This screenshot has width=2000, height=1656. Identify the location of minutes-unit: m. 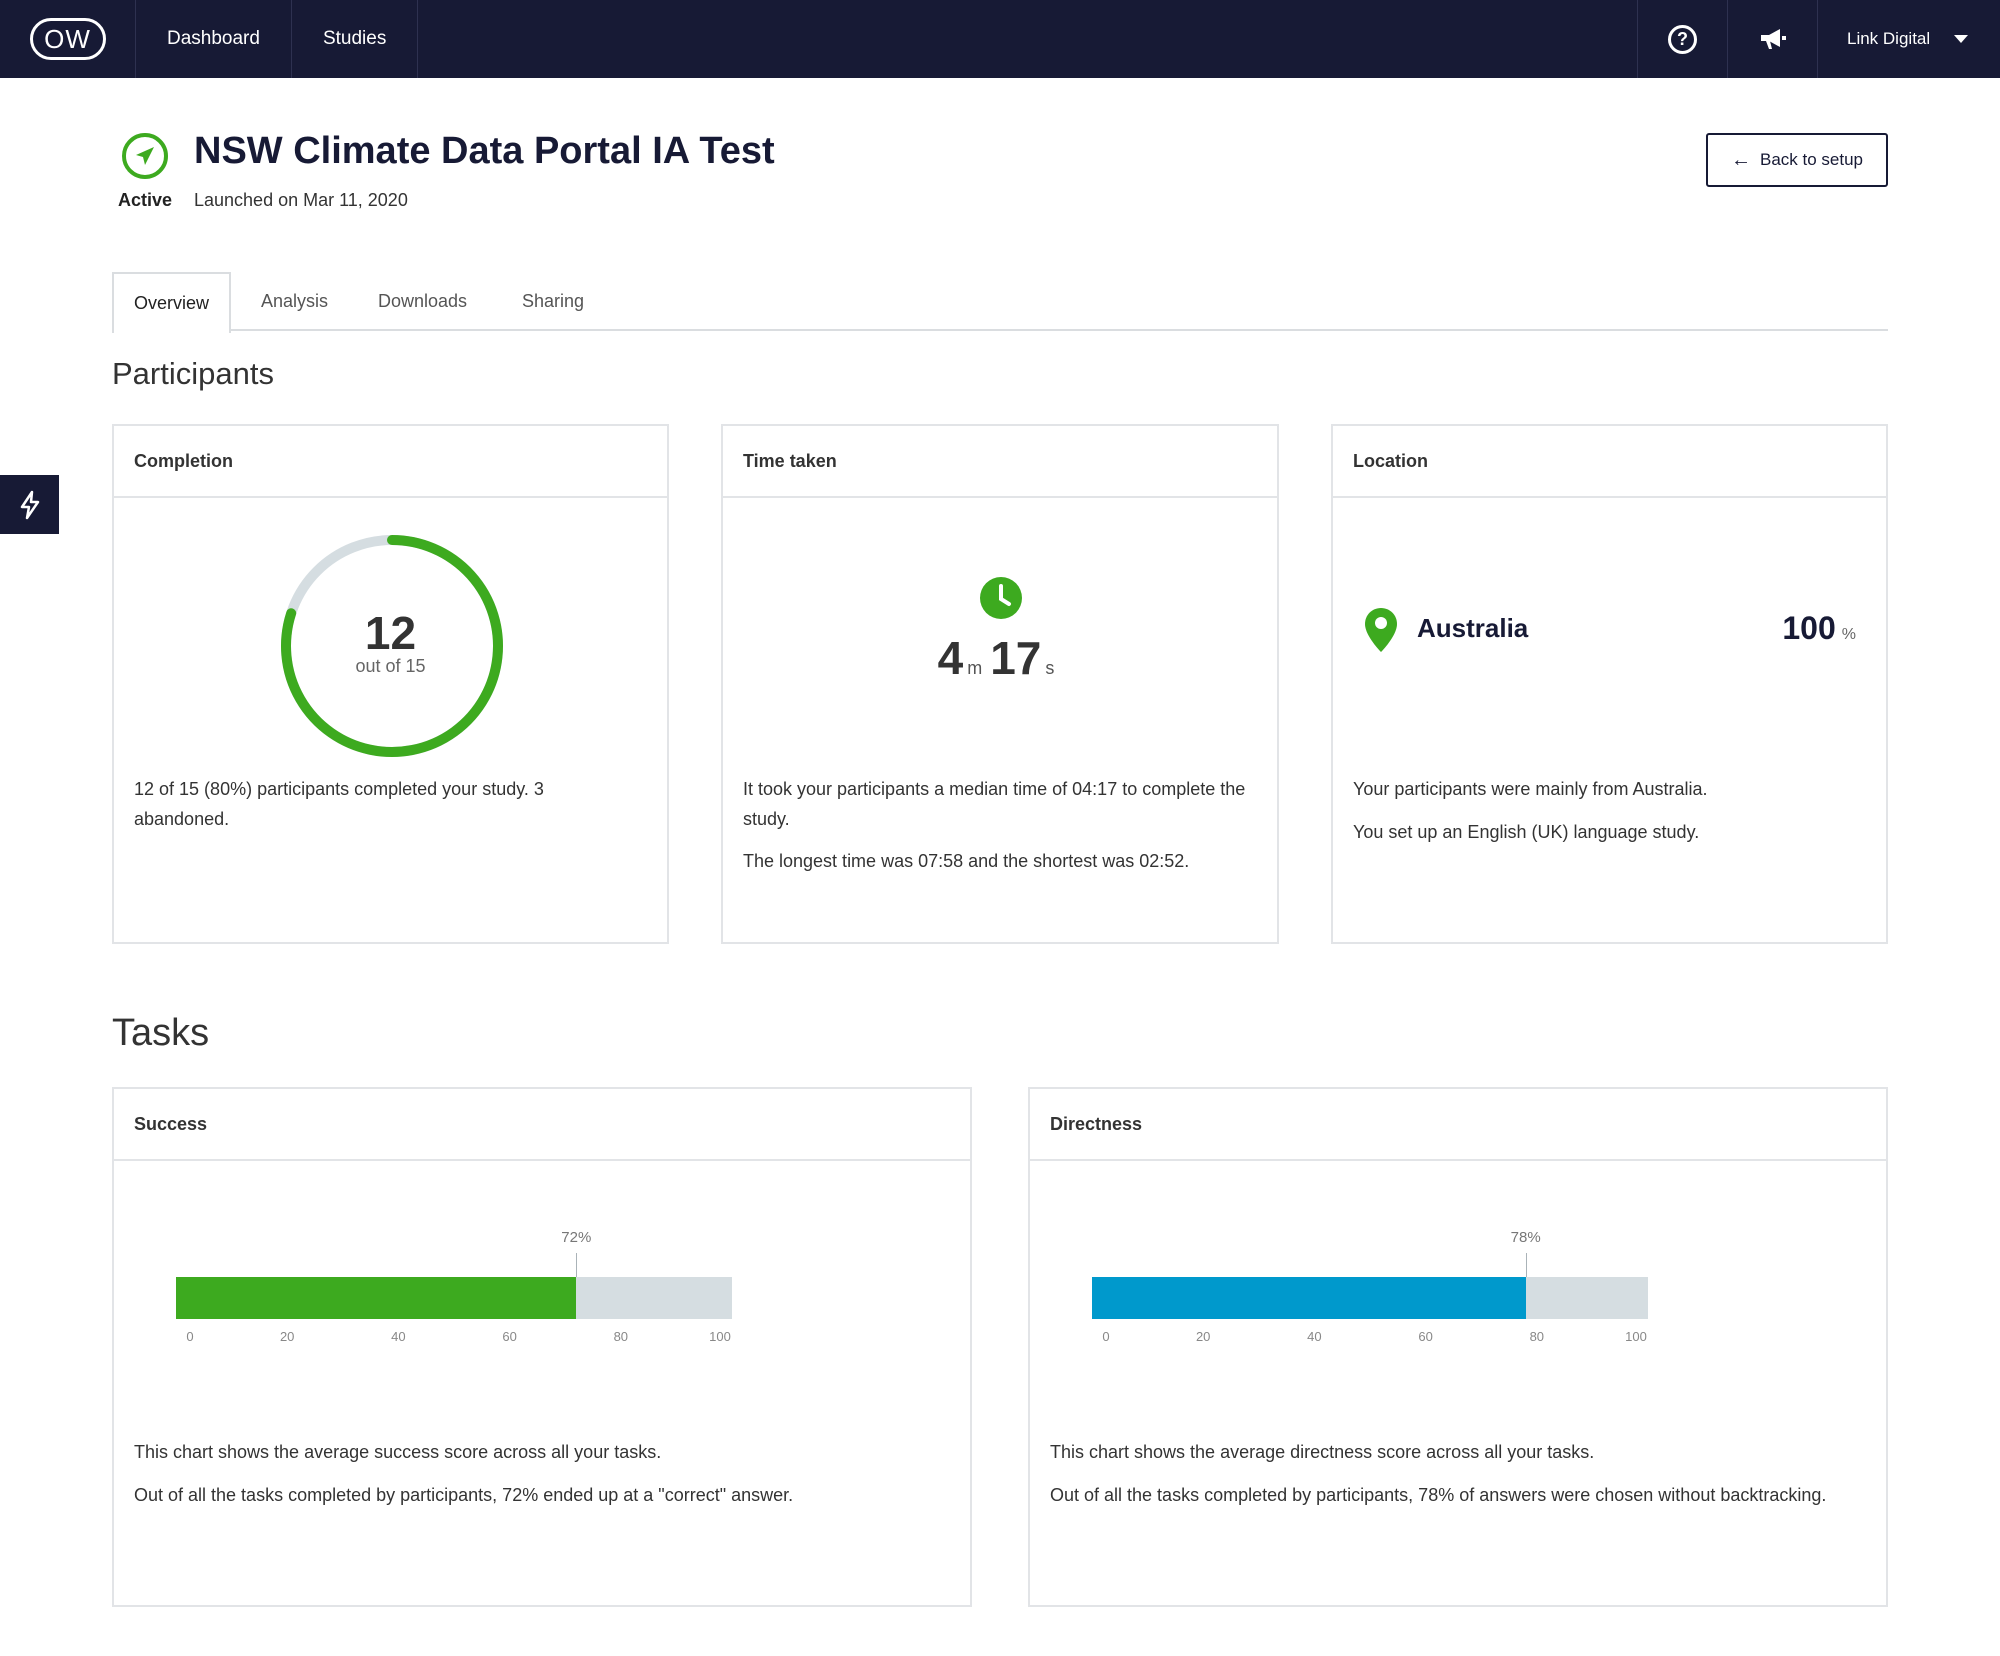
(975, 668).